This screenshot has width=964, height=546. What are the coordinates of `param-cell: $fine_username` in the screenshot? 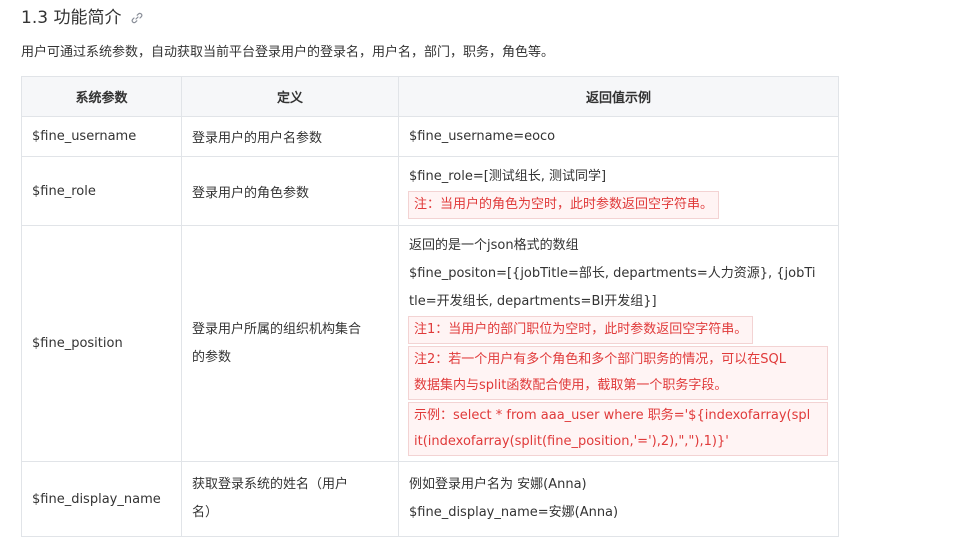 It's located at (101, 136).